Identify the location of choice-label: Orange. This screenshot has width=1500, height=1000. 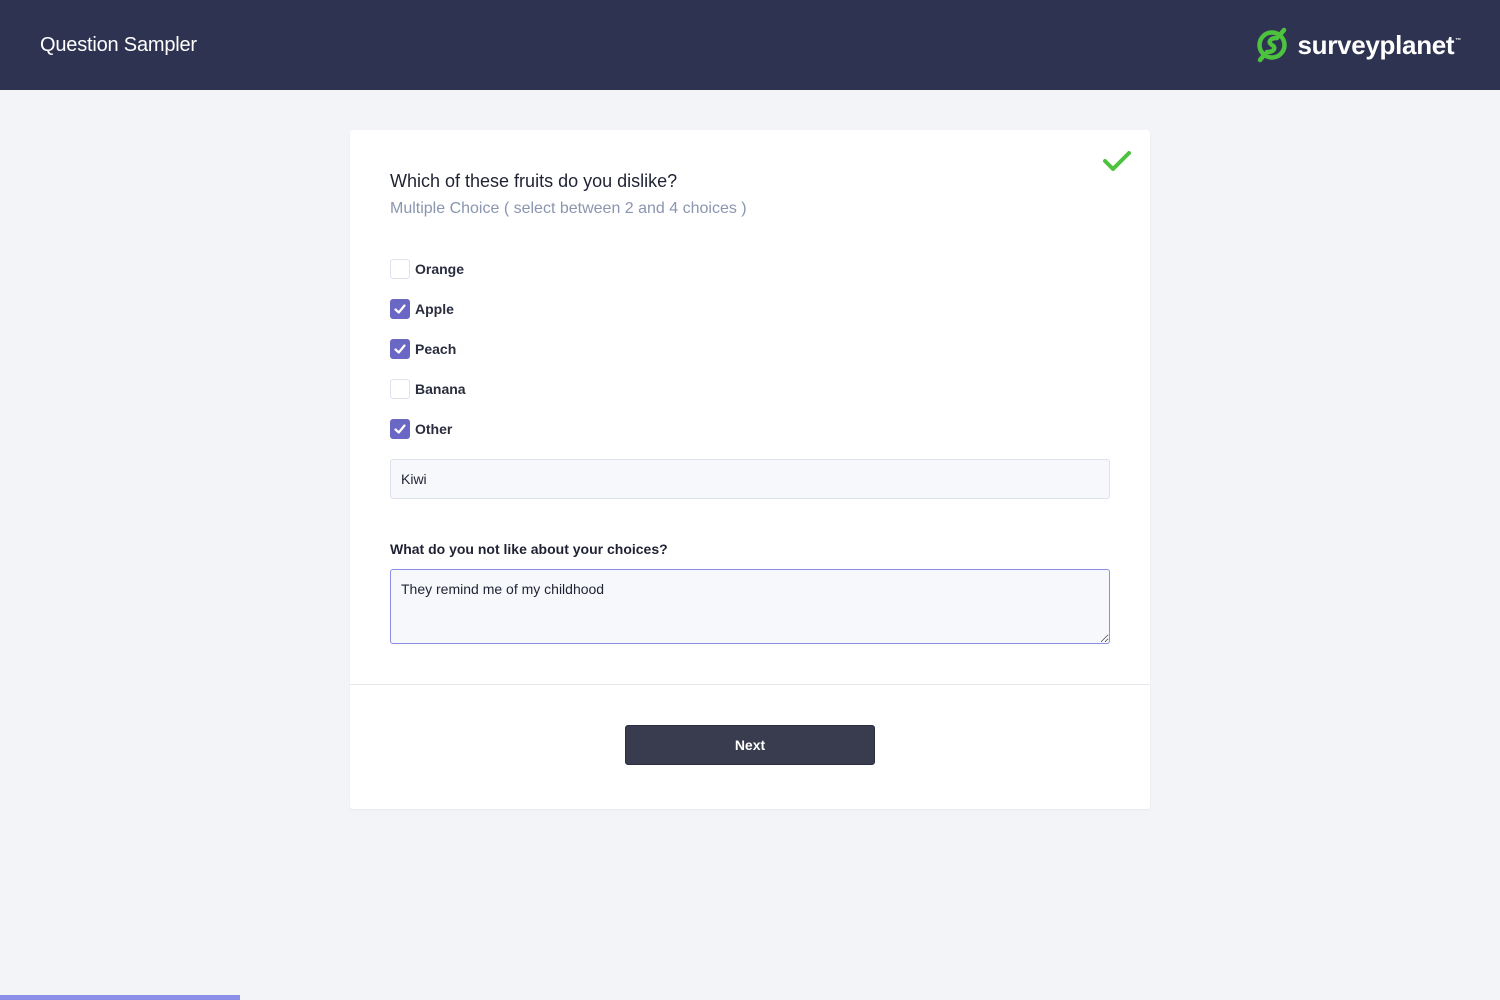
(440, 269).